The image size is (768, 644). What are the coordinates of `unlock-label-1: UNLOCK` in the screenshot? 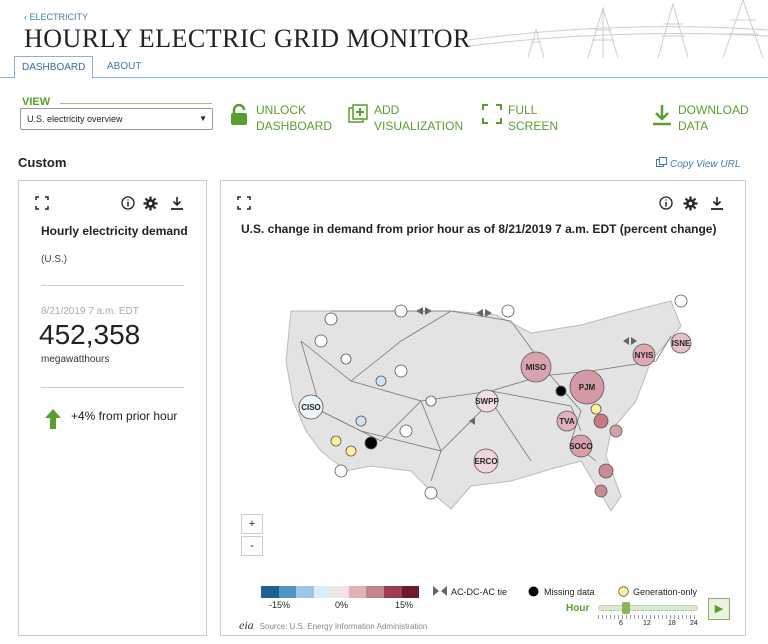 It's located at (281, 110).